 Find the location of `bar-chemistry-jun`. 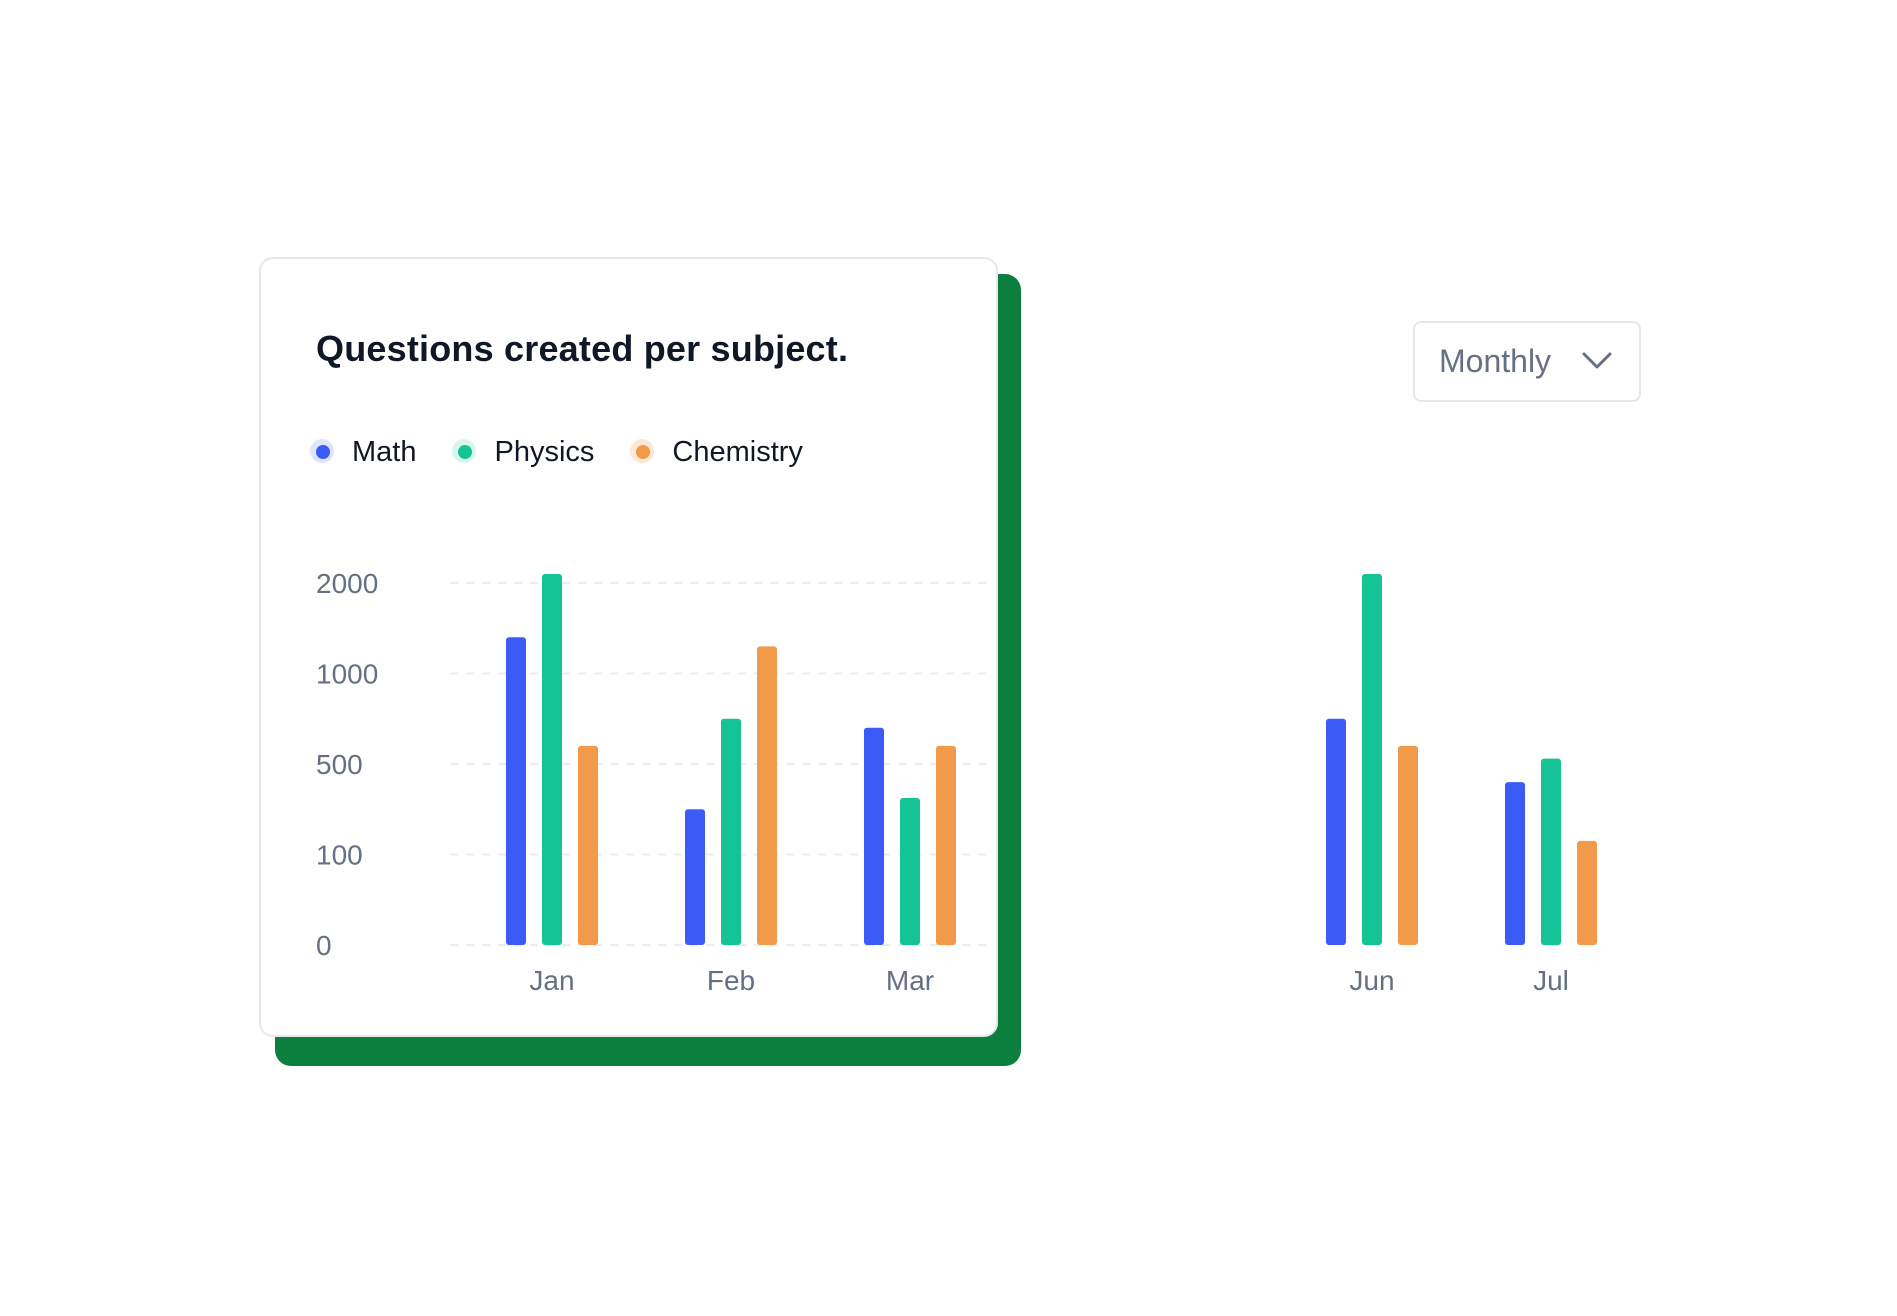

bar-chemistry-jun is located at coordinates (1408, 845).